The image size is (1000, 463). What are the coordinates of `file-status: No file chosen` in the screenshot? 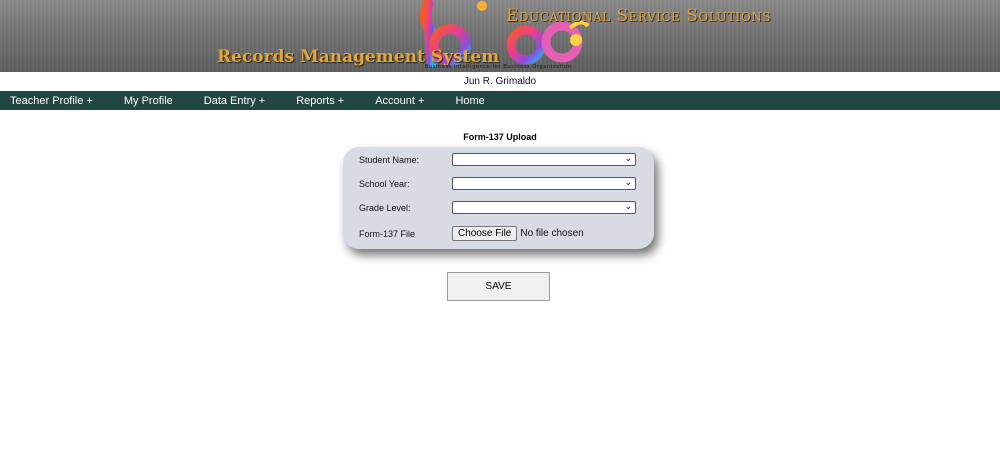 It's located at (552, 233).